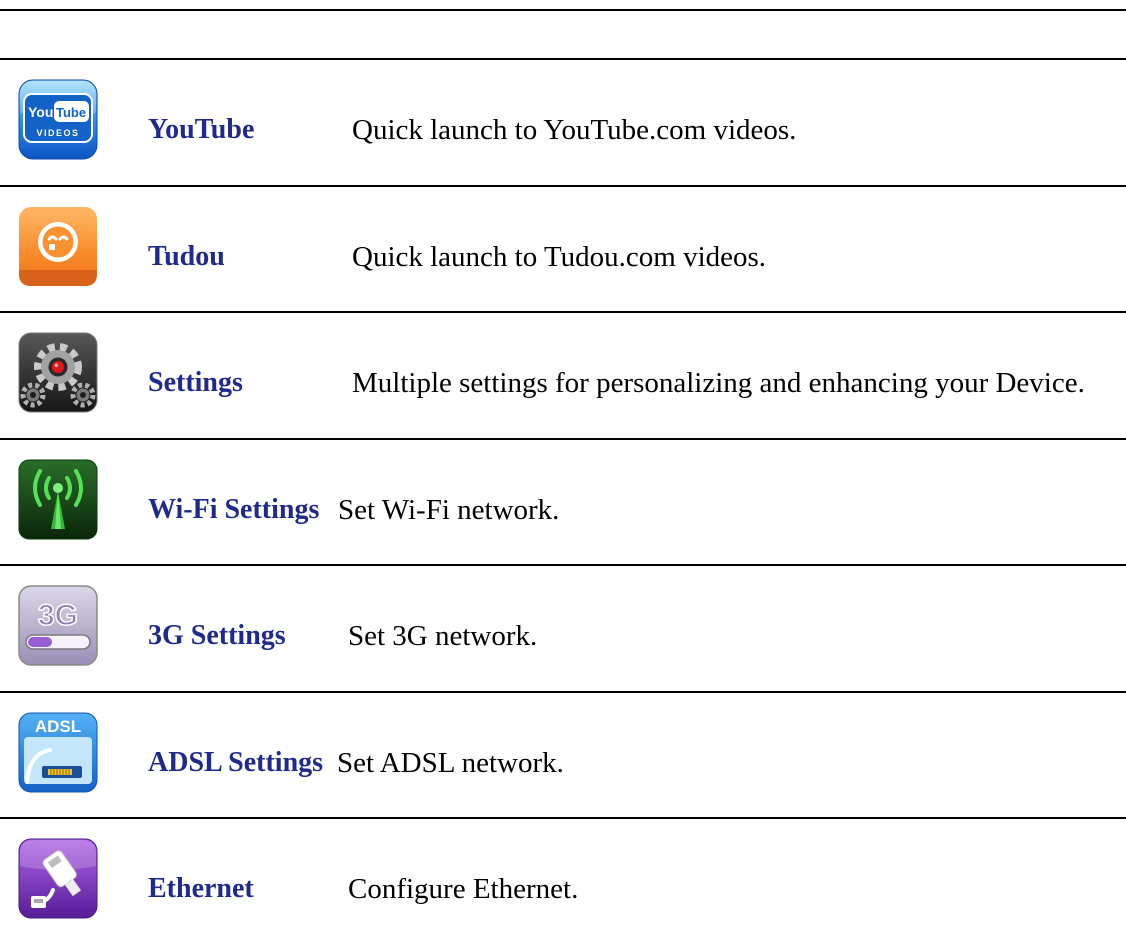  I want to click on table-row-tudou: Tudou Quick launch to Tudou.com videos., so click(563, 250).